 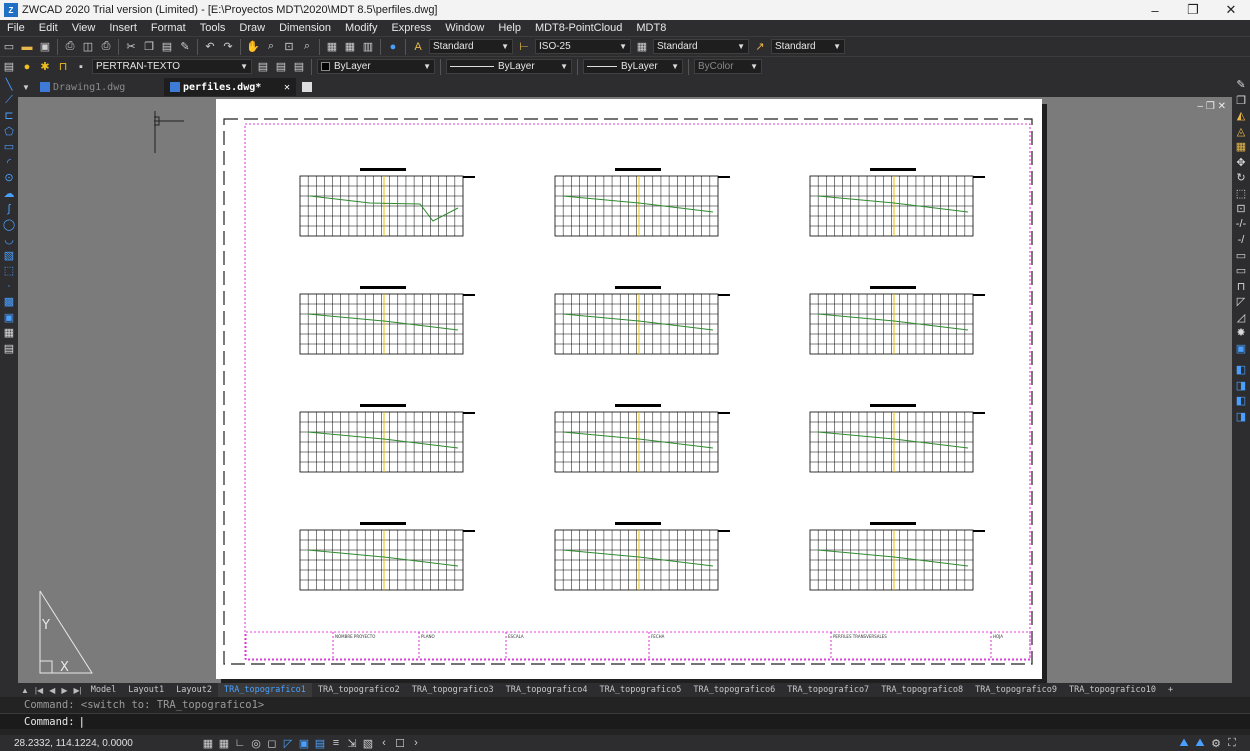 I want to click on mirror-icon: ◭, so click(x=1241, y=116).